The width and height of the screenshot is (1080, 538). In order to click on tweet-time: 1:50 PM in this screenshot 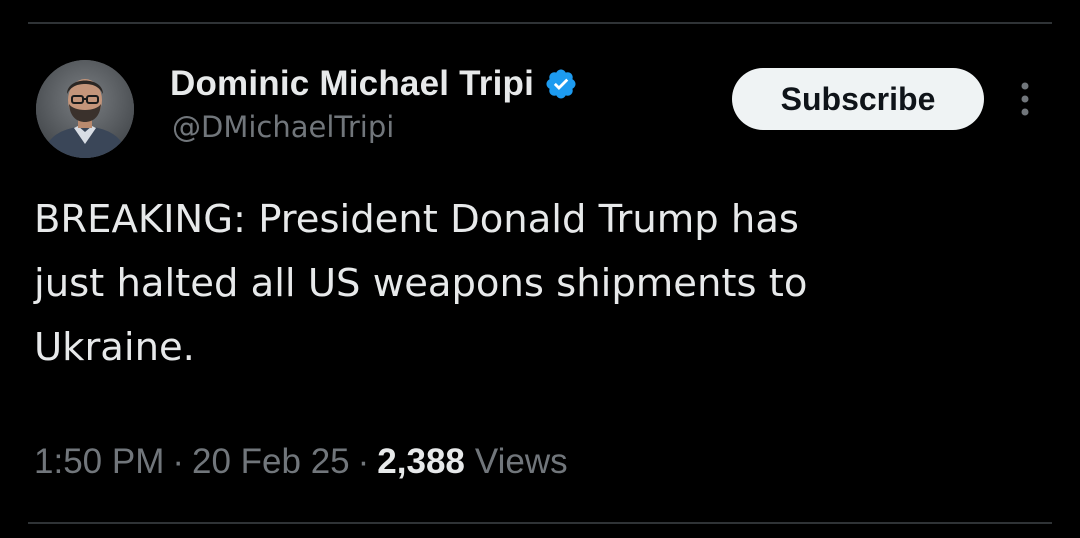, I will do `click(99, 462)`.